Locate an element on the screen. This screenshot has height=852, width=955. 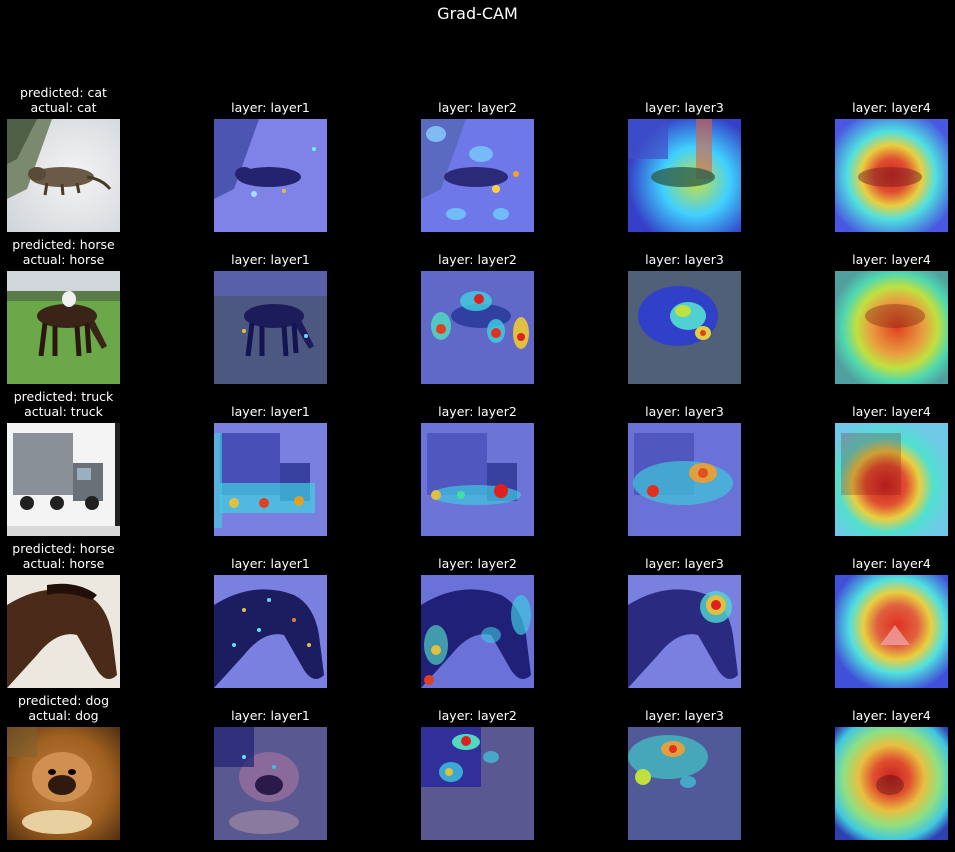
cell-title: predicted: dog actual: dog is located at coordinates (80, 708).